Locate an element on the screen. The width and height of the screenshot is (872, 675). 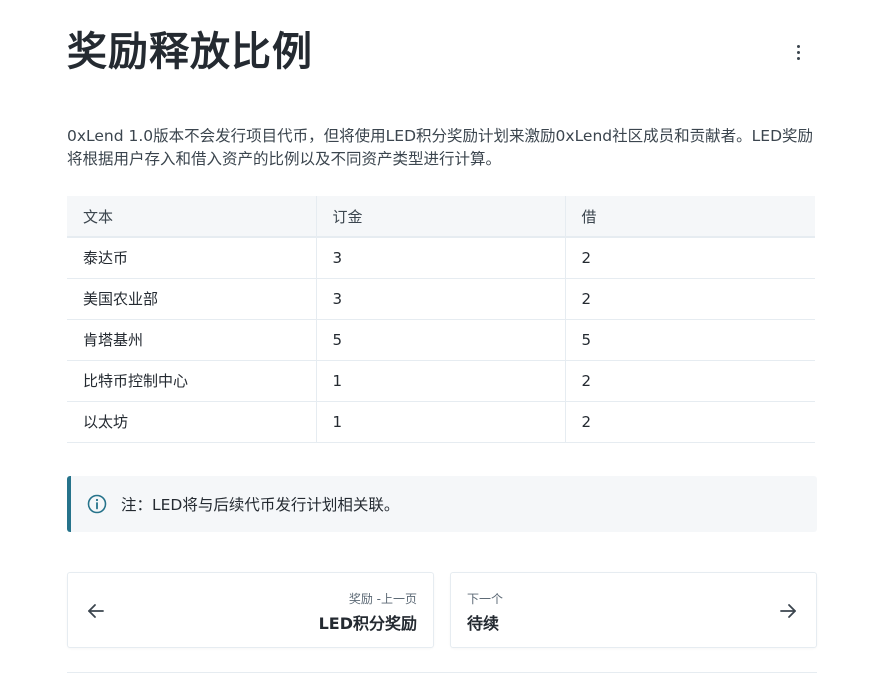
column-header-borrow: 借 is located at coordinates (690, 217).